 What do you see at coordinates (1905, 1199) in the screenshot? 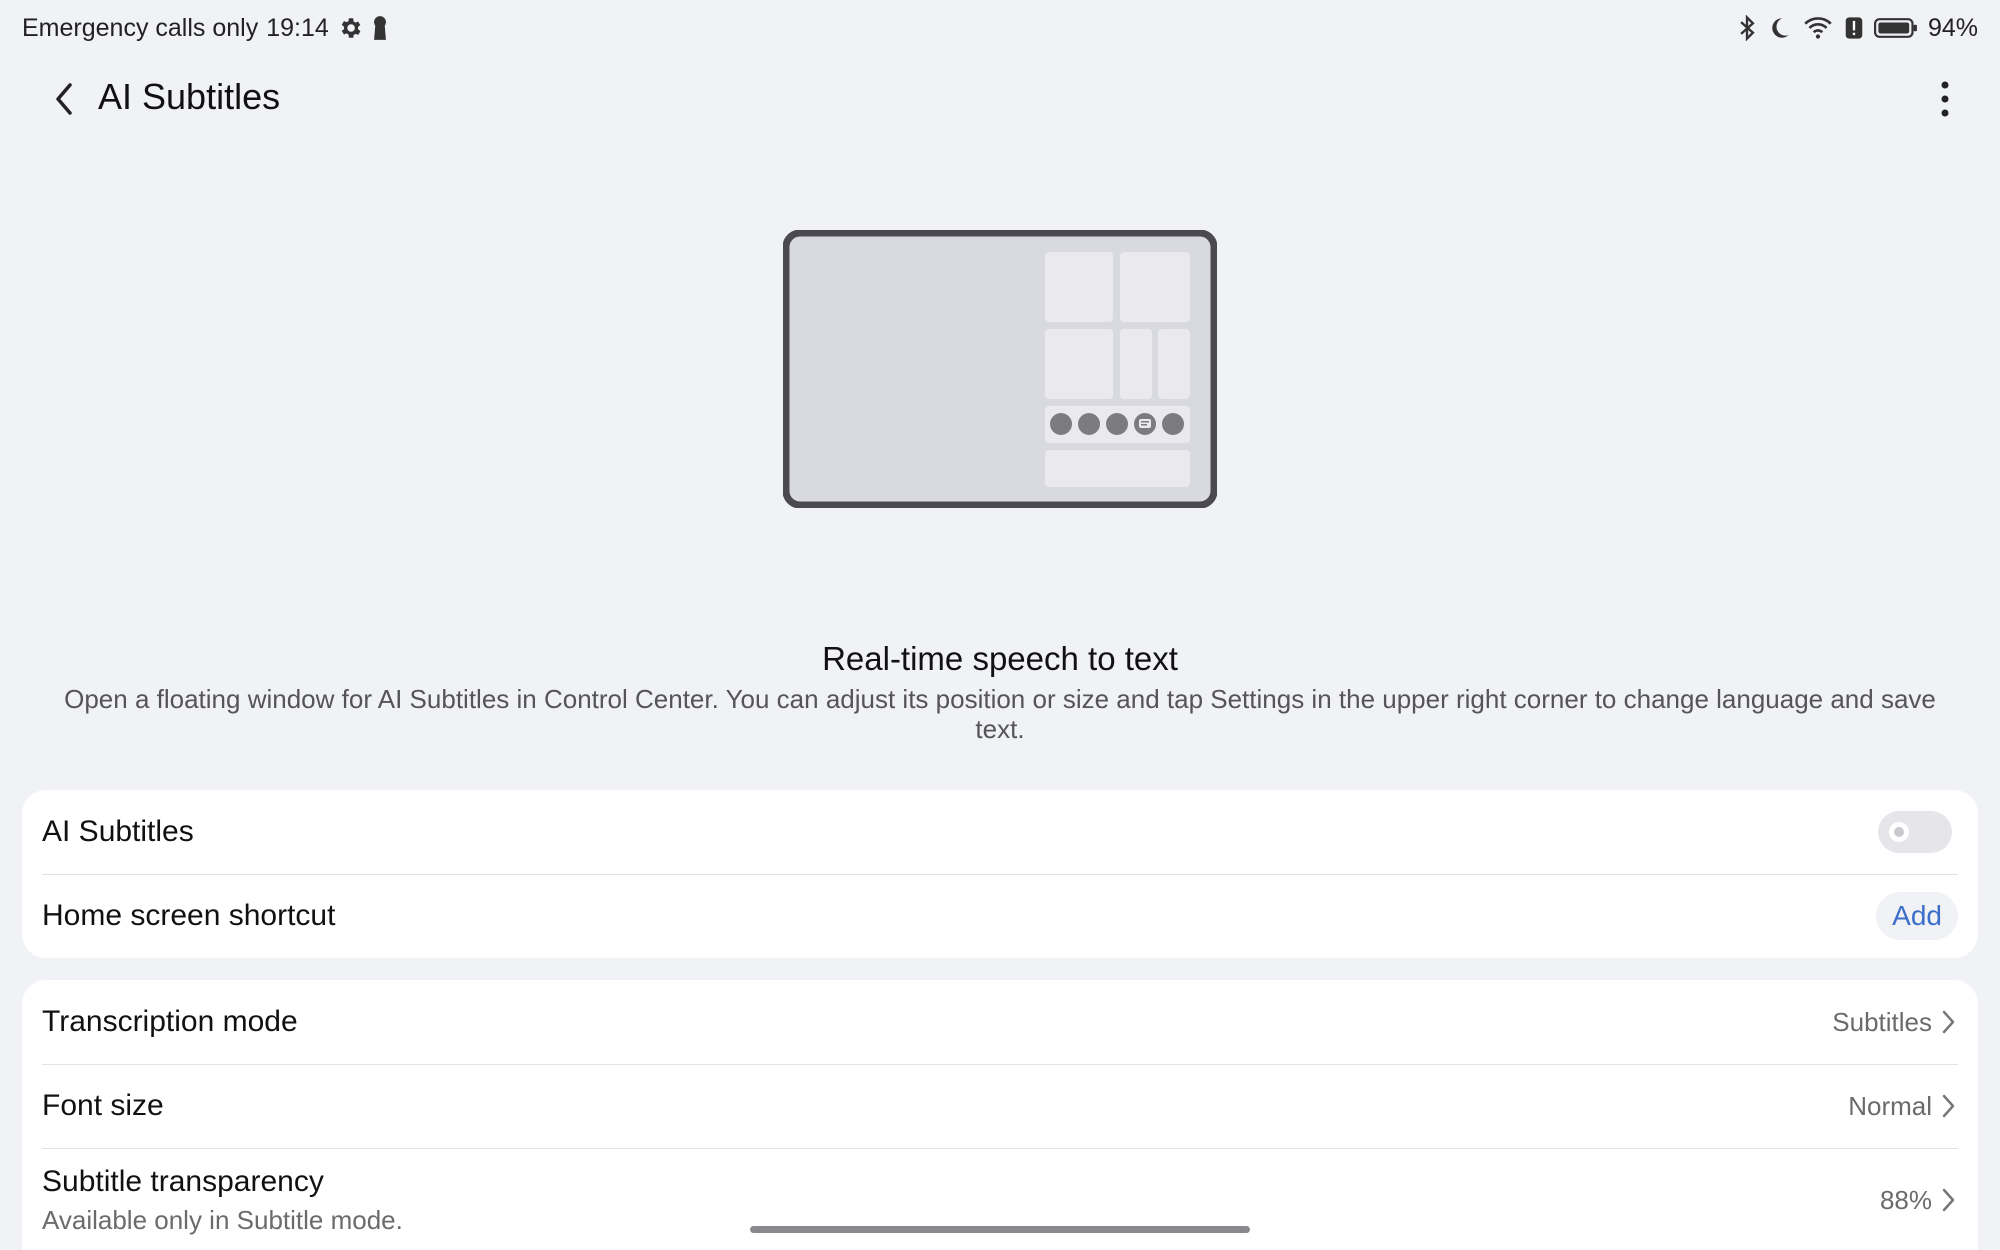
I see `subtitle-transparency-value: 88%` at bounding box center [1905, 1199].